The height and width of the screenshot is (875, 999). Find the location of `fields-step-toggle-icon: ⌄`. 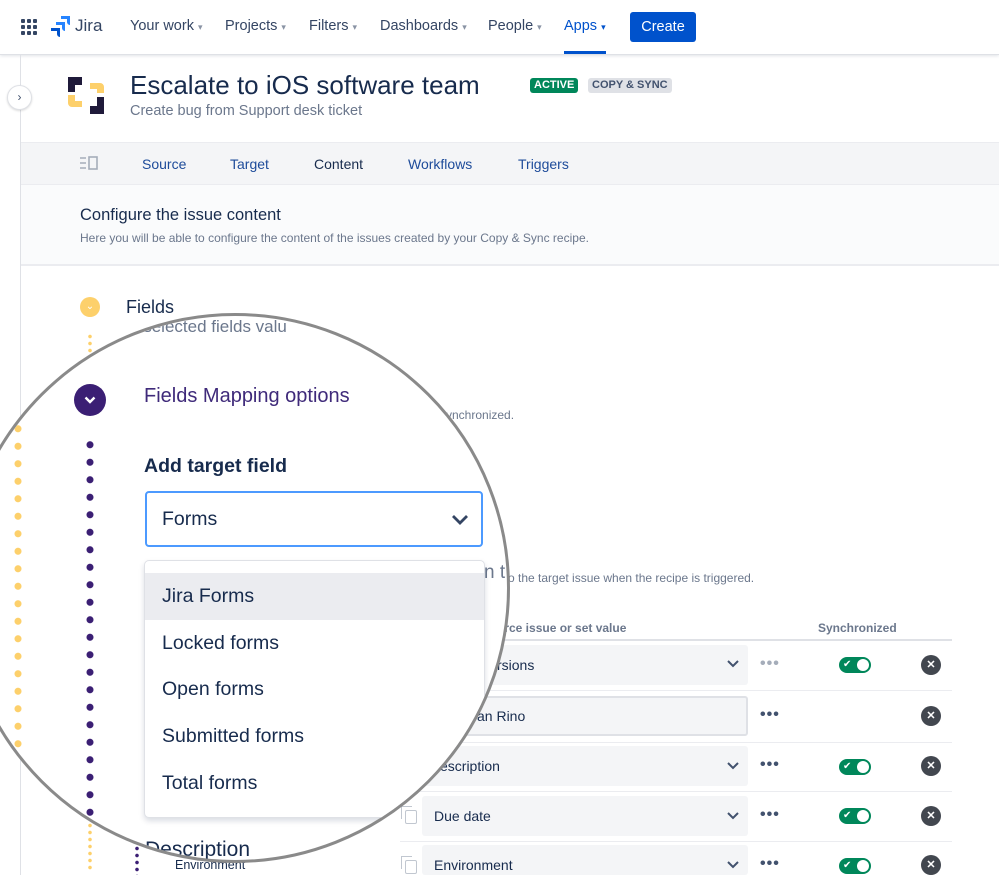

fields-step-toggle-icon: ⌄ is located at coordinates (90, 307).